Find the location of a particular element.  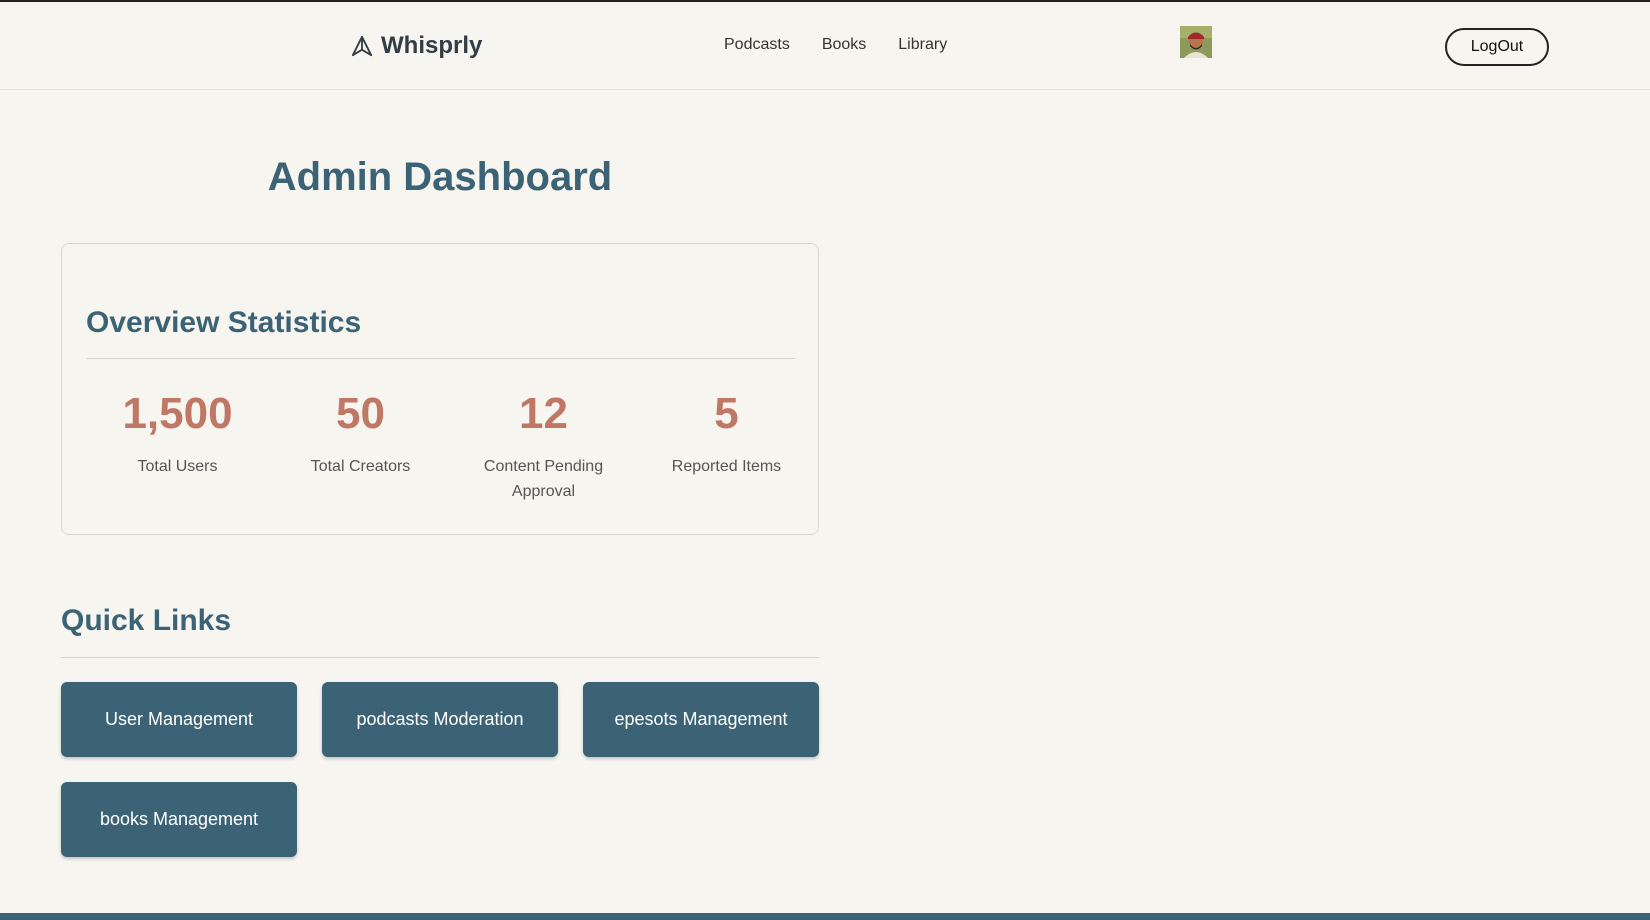

quick-links-title: Quick Links is located at coordinates (146, 620).